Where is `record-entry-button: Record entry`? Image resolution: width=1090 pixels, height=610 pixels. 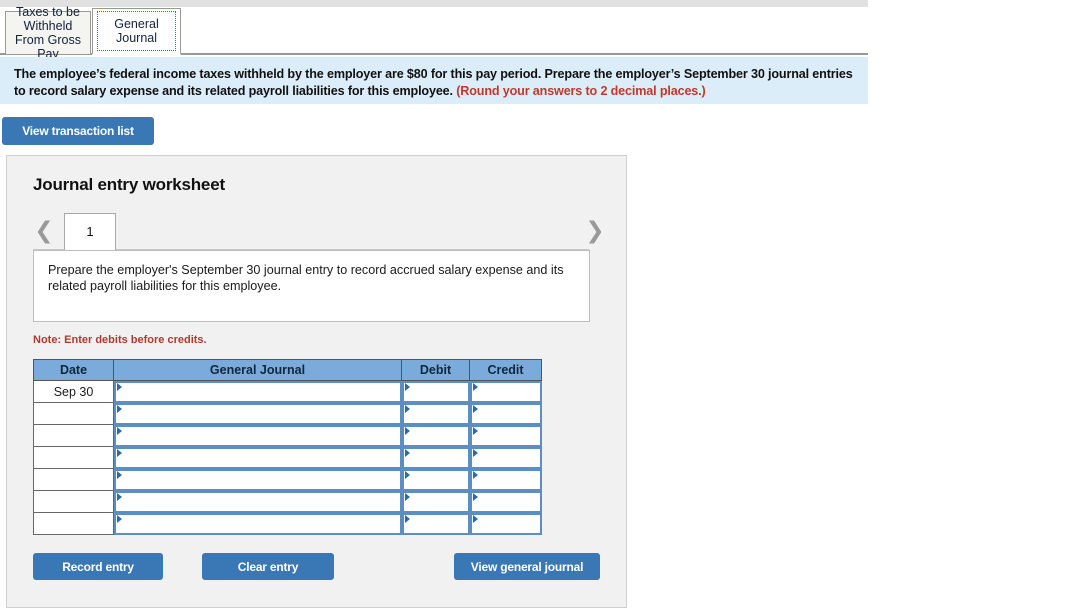 record-entry-button: Record entry is located at coordinates (98, 566).